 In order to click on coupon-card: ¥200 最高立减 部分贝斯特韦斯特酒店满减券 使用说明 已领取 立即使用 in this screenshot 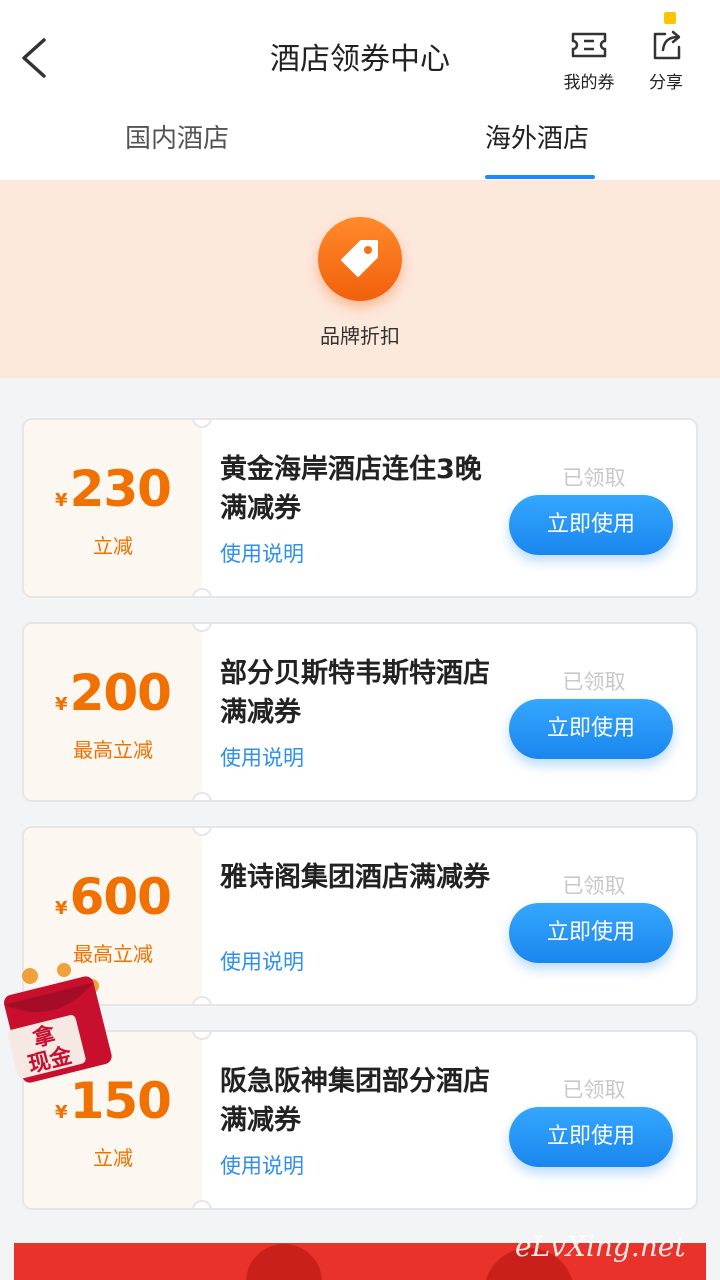, I will do `click(360, 712)`.